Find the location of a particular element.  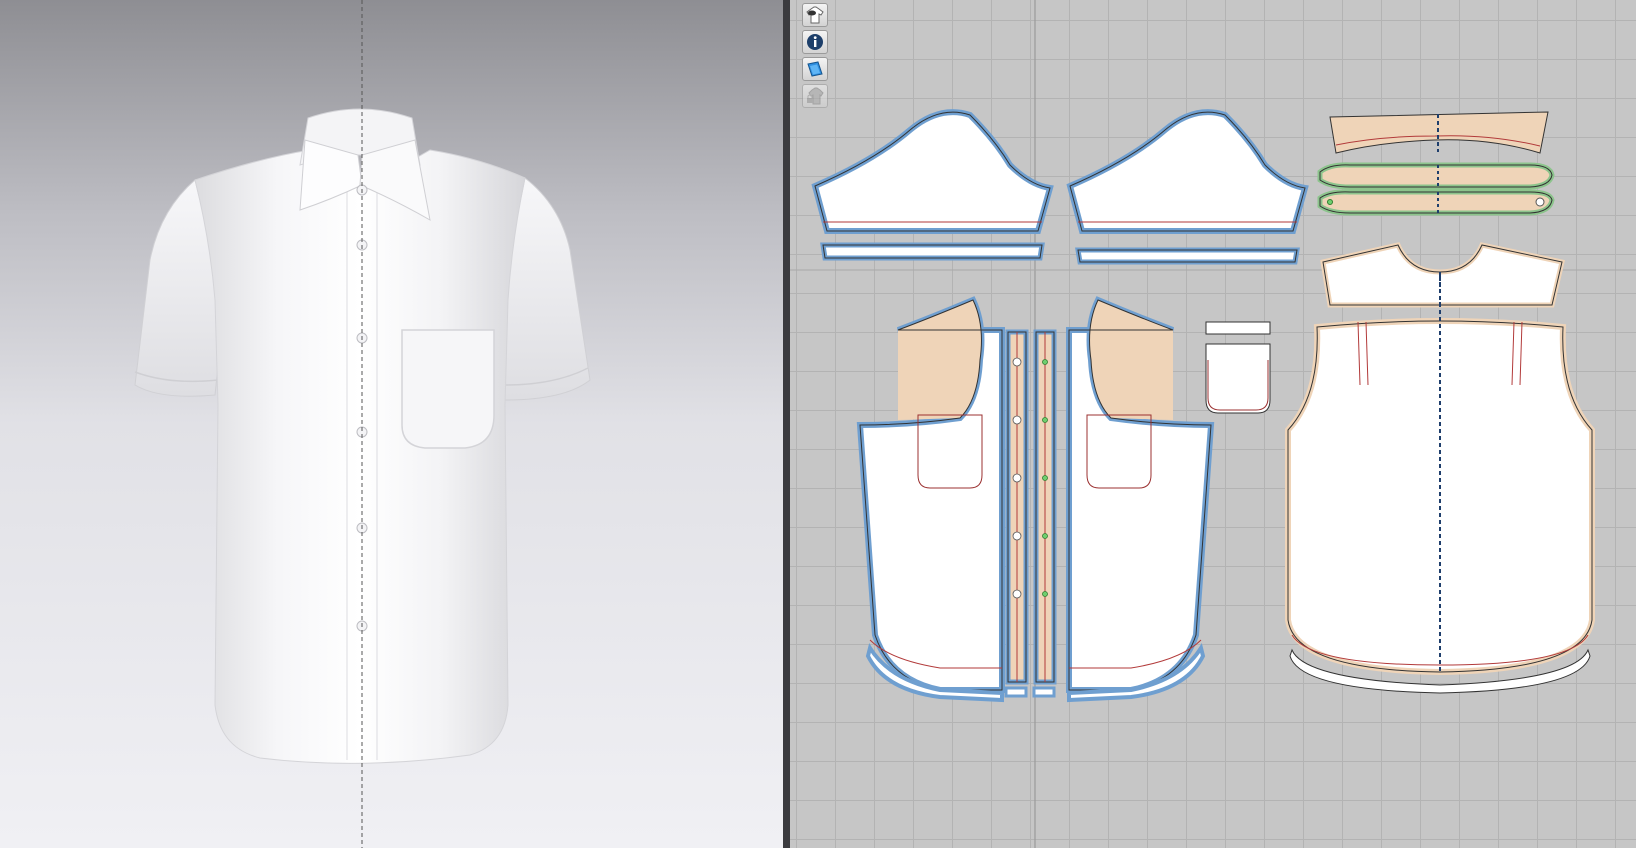

garment-visibility-button is located at coordinates (815, 15).